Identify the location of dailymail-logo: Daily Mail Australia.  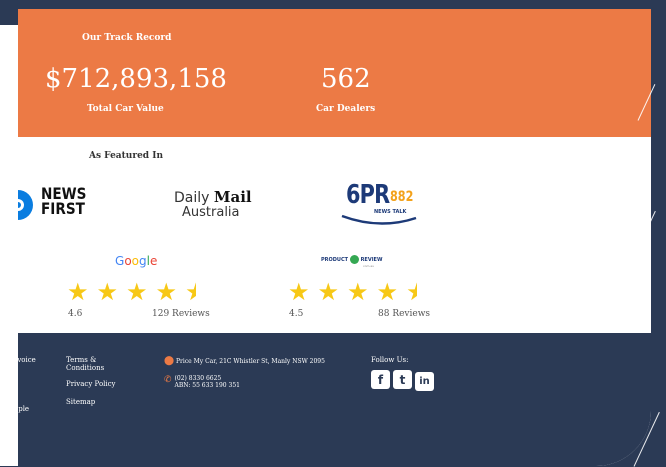
(214, 207).